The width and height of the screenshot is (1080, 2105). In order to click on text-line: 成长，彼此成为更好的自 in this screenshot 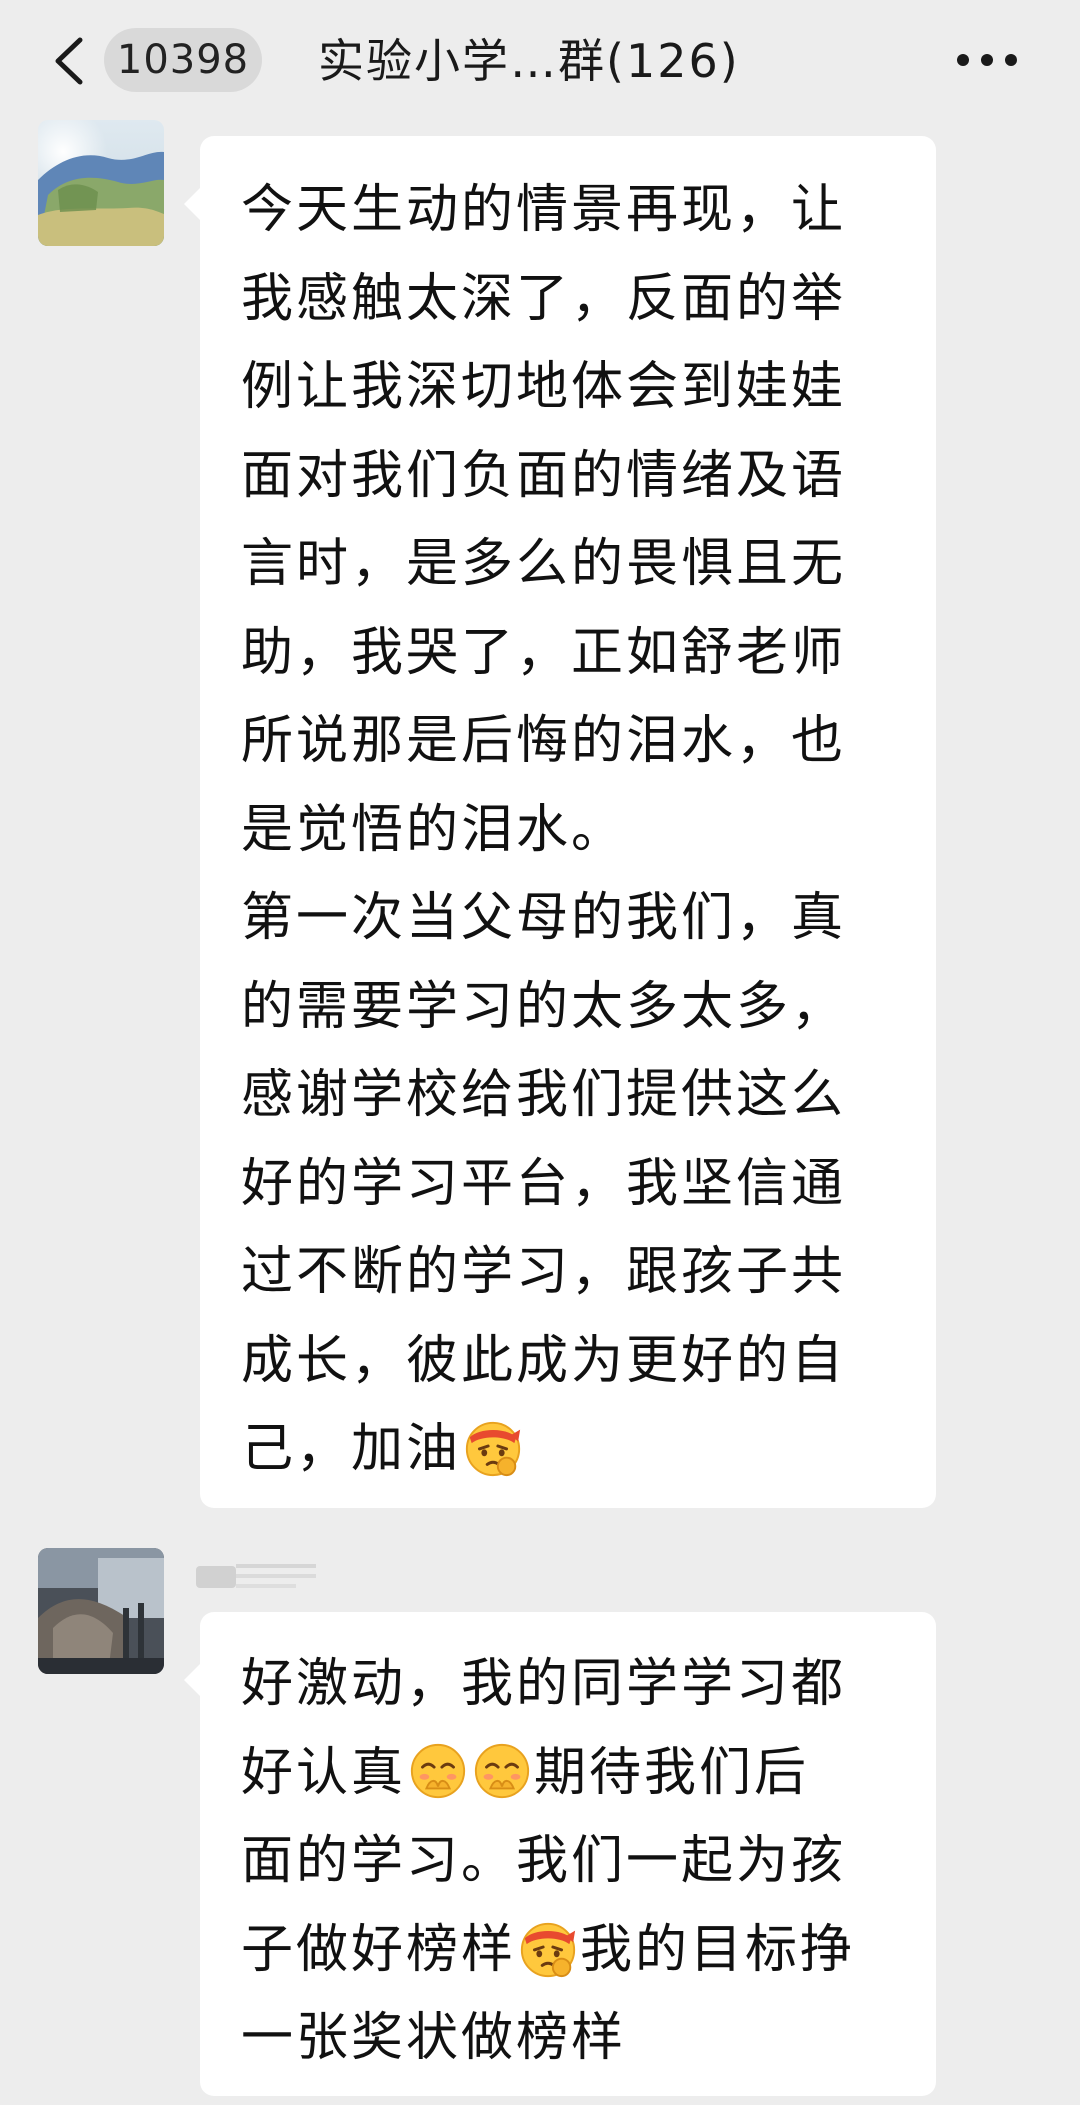, I will do `click(544, 1360)`.